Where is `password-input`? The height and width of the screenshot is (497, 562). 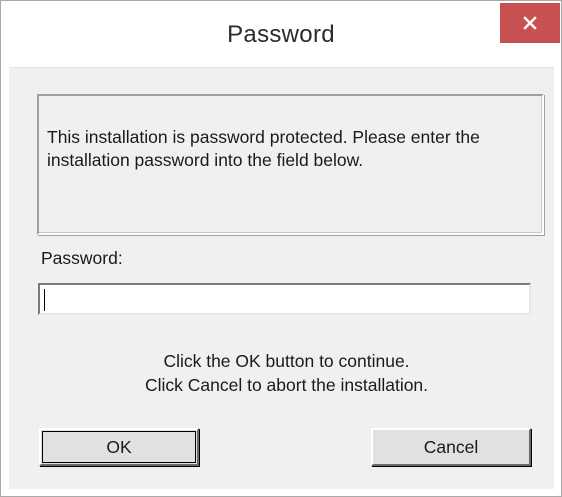
password-input is located at coordinates (284, 299).